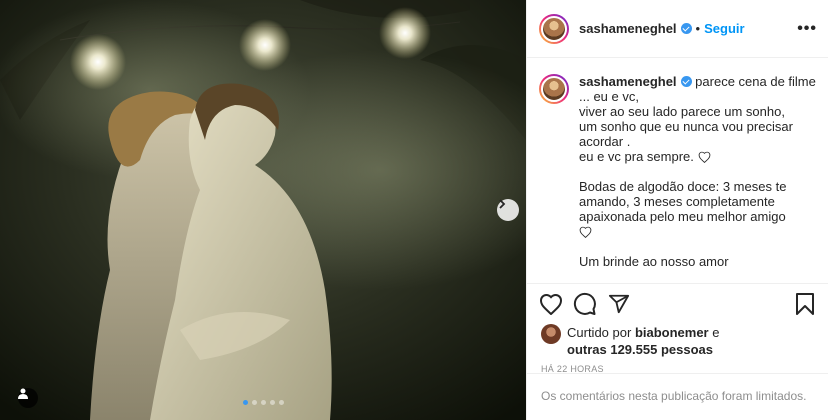 This screenshot has width=828, height=420. What do you see at coordinates (599, 332) in the screenshot?
I see `liked-by-prefix: Curtido por` at bounding box center [599, 332].